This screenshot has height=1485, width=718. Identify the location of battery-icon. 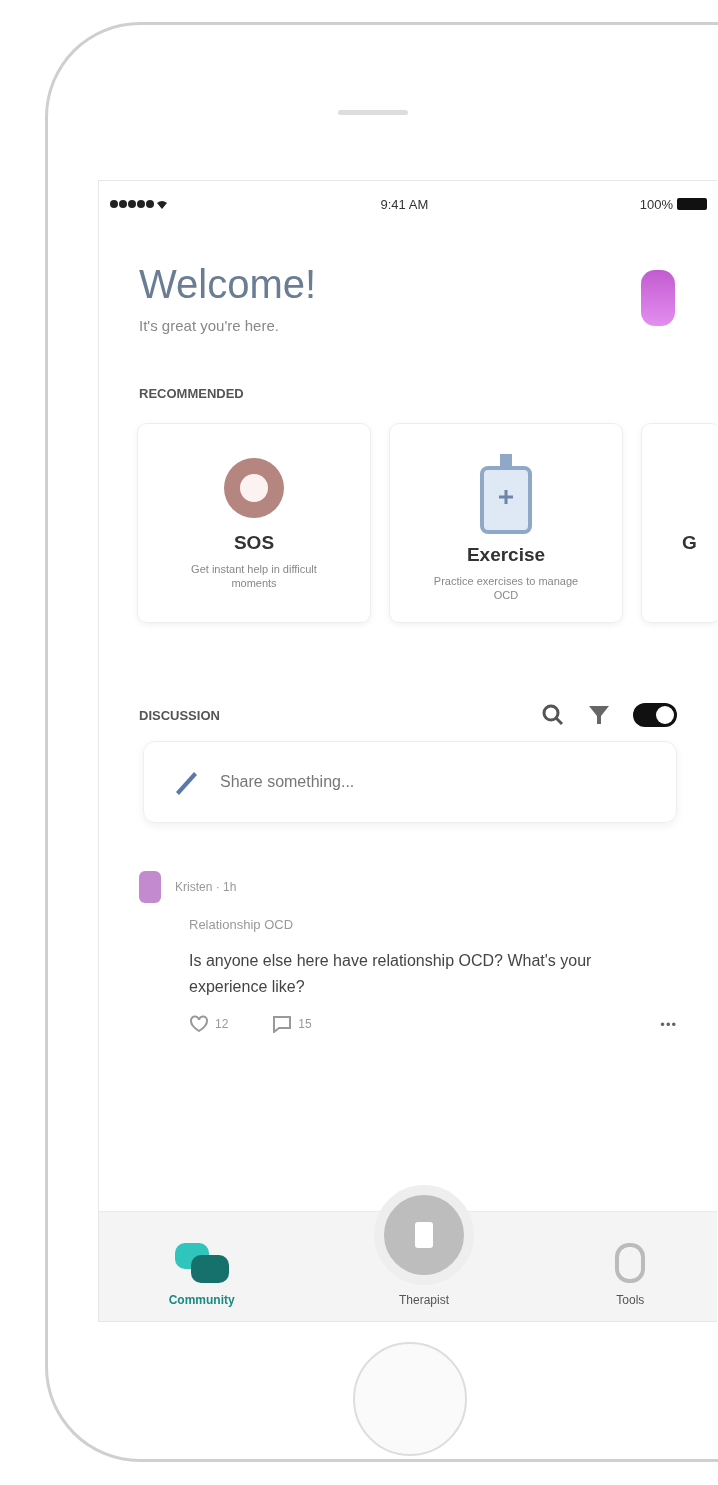
(692, 204).